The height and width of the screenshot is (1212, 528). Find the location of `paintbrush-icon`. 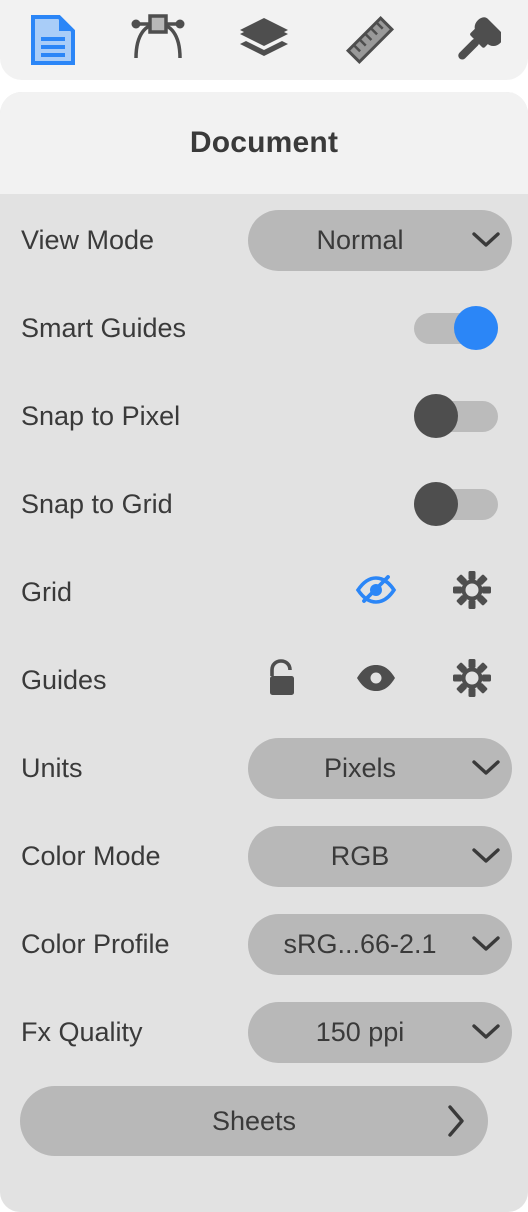

paintbrush-icon is located at coordinates (475, 40).